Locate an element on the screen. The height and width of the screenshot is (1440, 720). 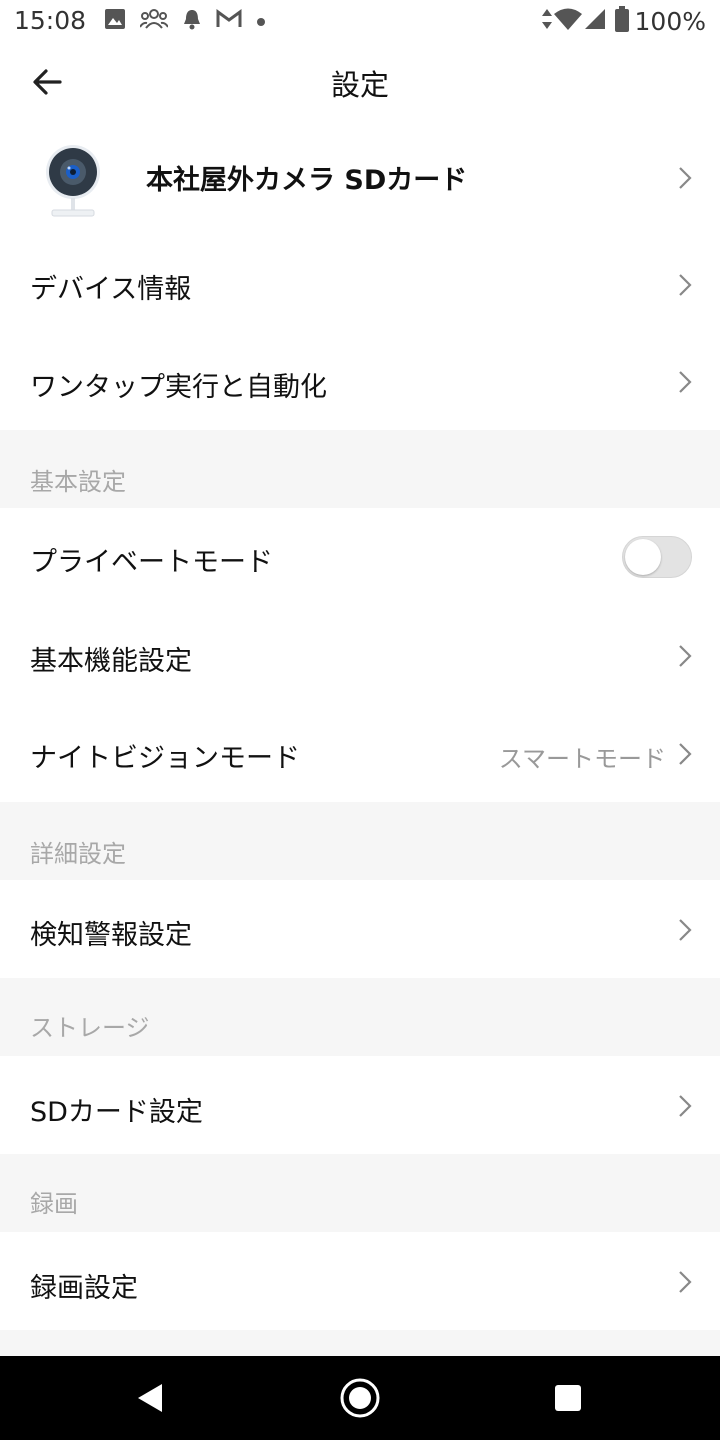
bell-icon is located at coordinates (192, 21).